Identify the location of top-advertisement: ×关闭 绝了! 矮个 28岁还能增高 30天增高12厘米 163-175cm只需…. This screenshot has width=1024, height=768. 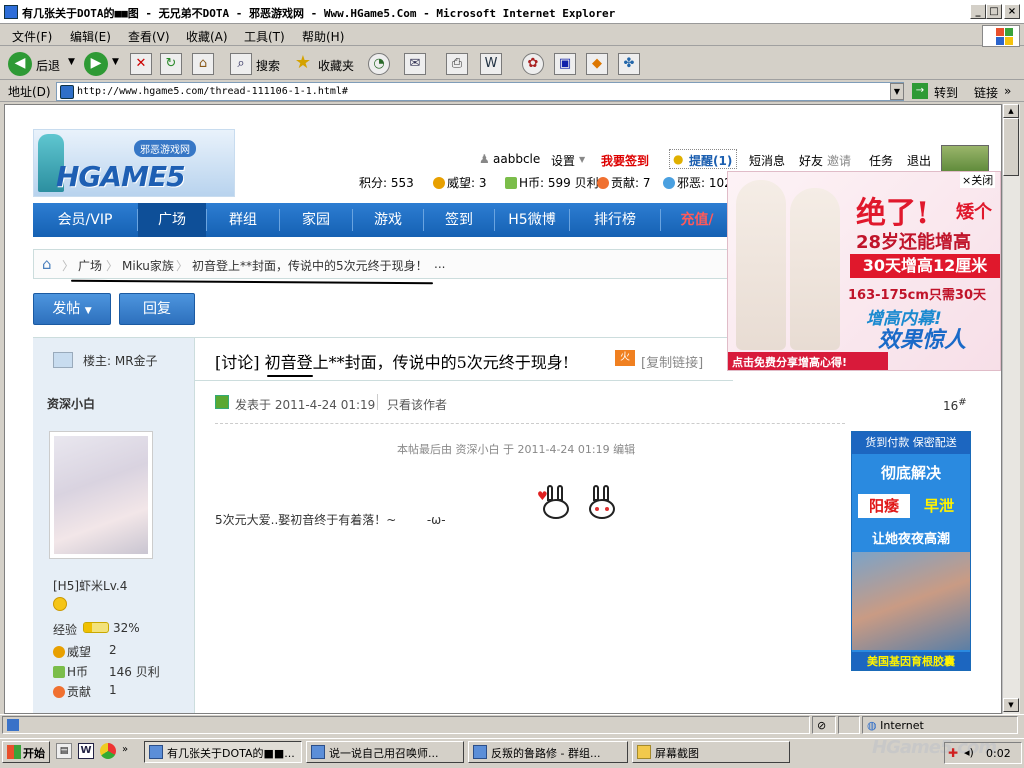
(864, 271).